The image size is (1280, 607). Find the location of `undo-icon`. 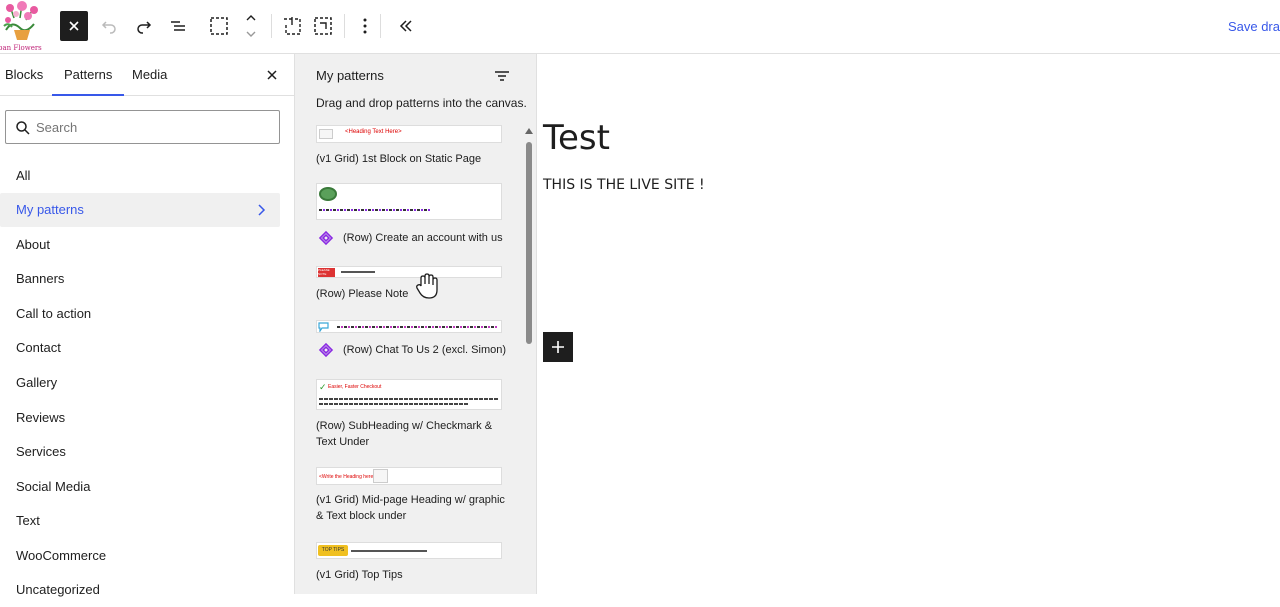

undo-icon is located at coordinates (108, 27).